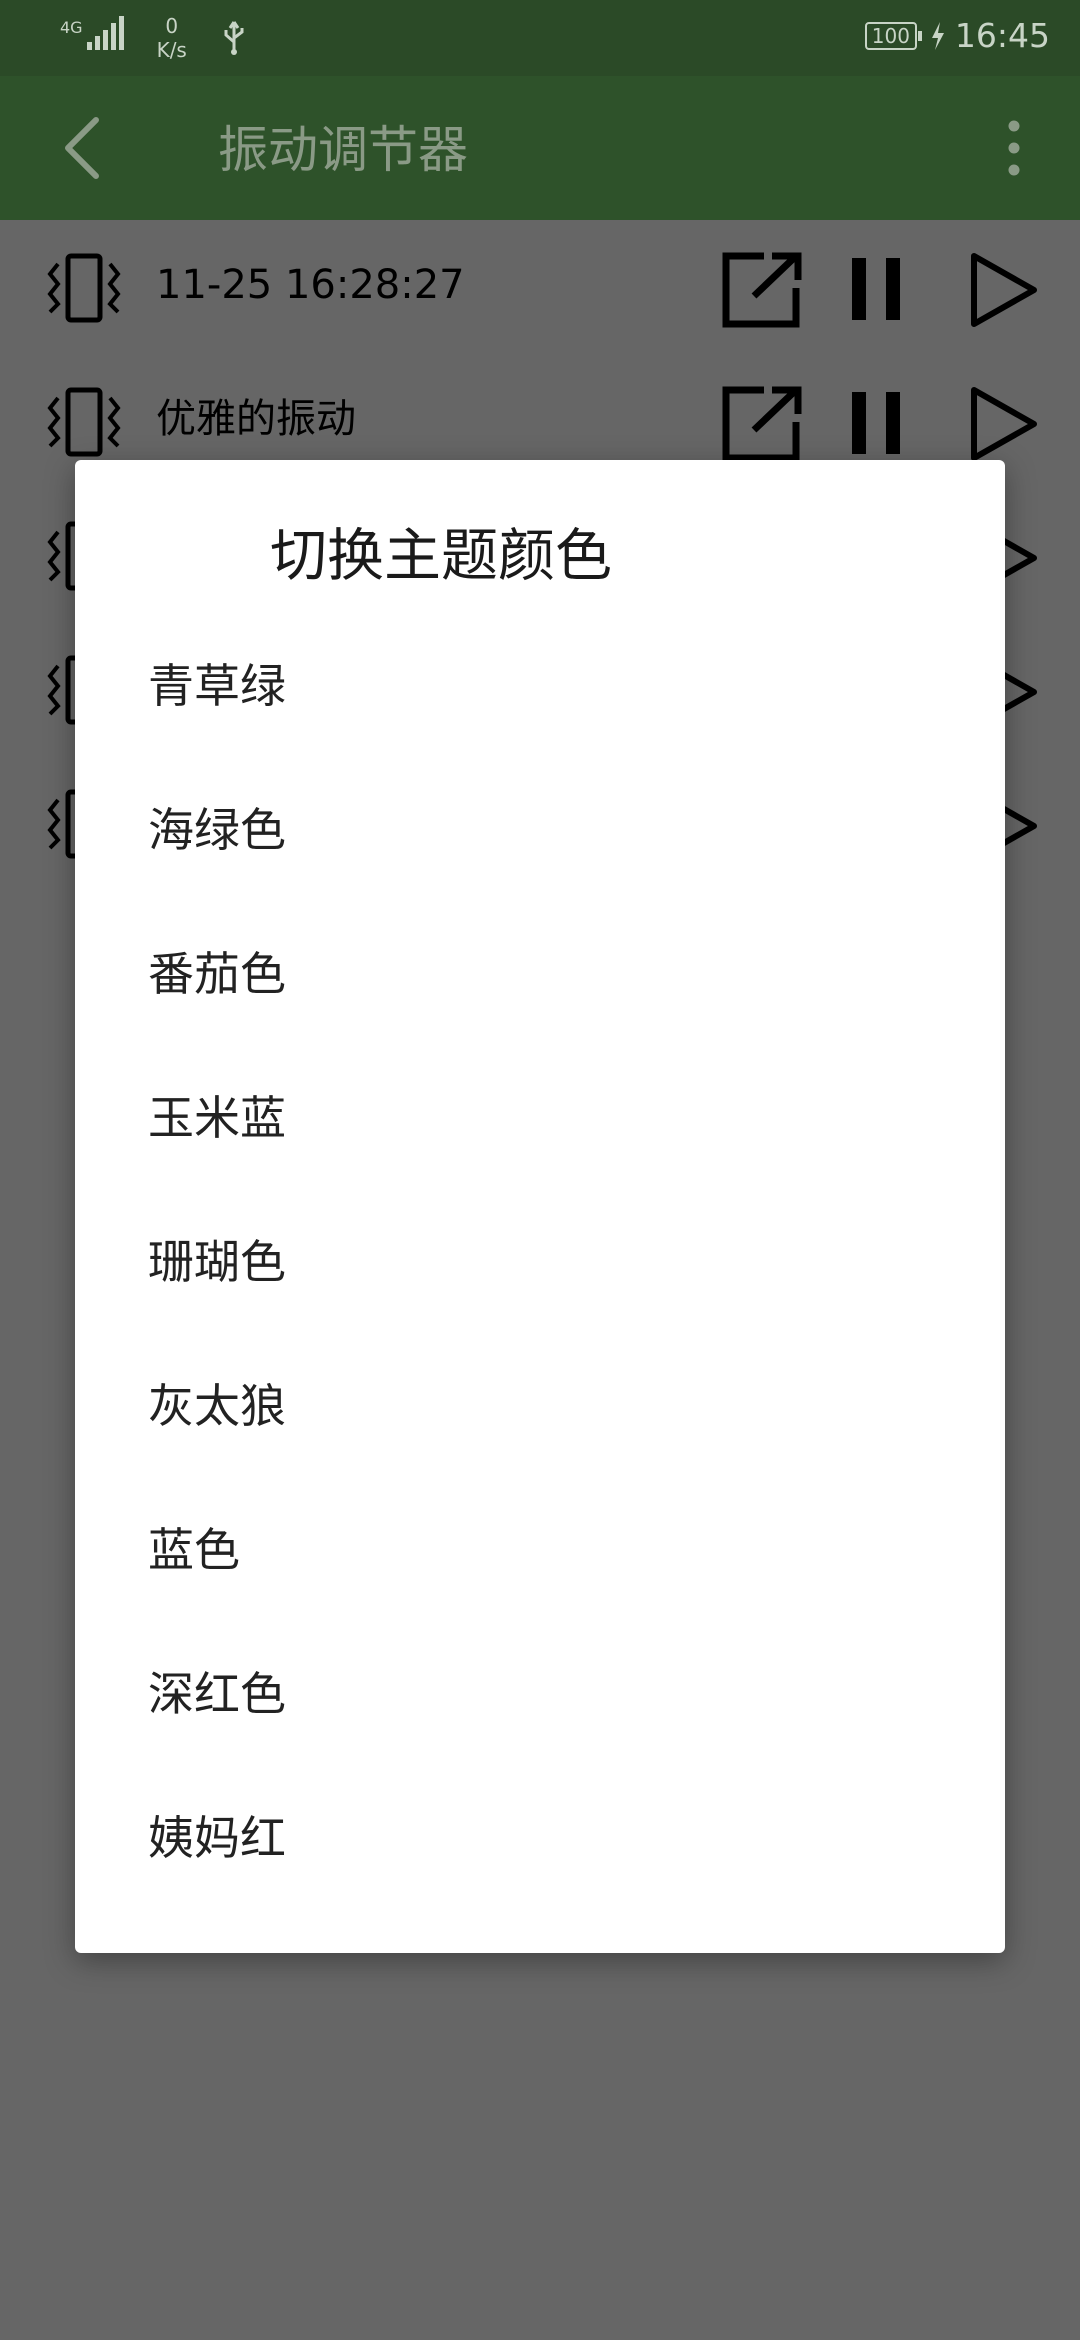 This screenshot has height=2340, width=1080. I want to click on theme-option: 海绿色, so click(540, 842).